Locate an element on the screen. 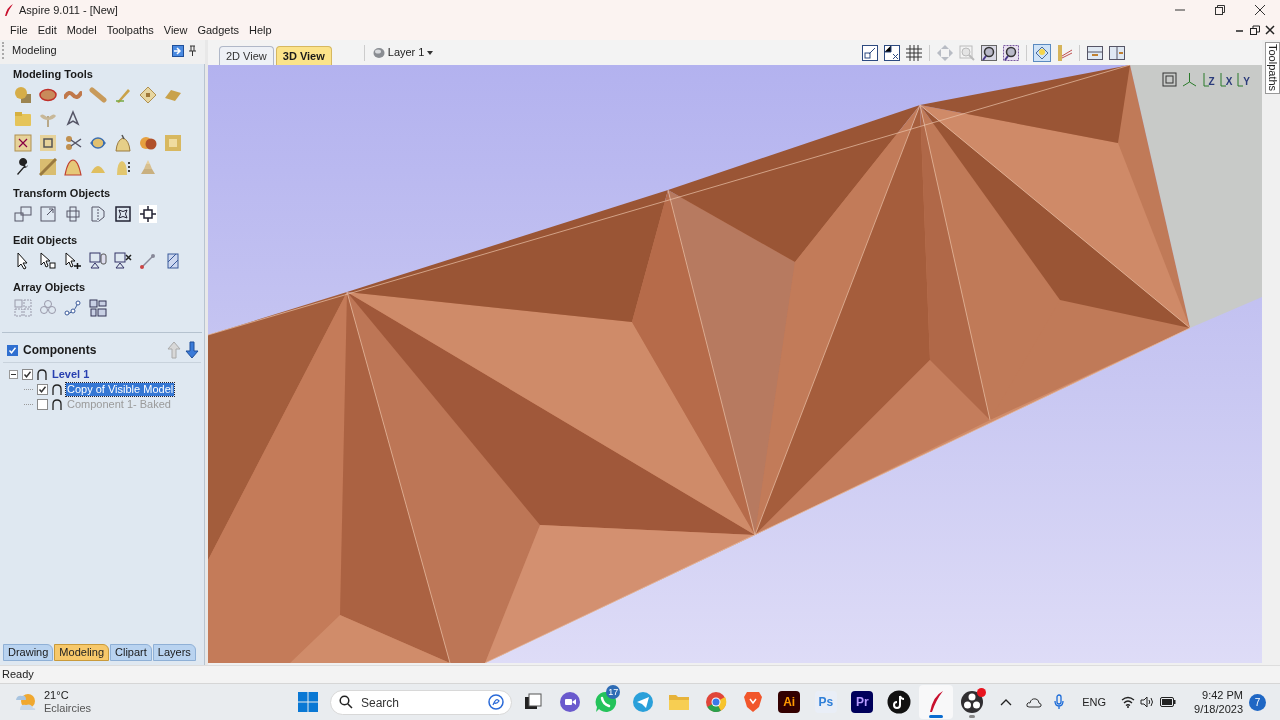  taskbar-button: Ps is located at coordinates (825, 702).